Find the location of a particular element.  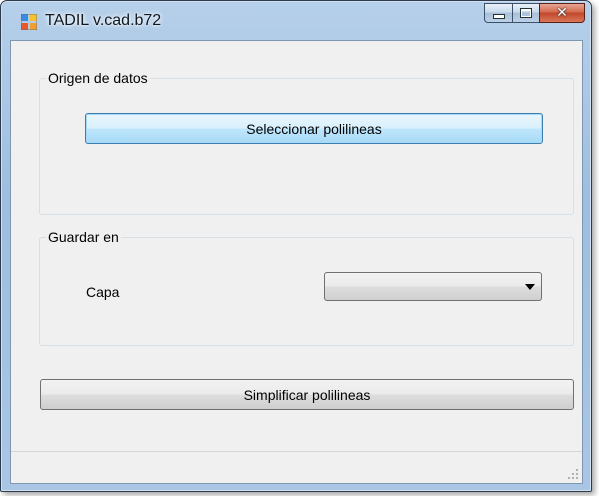

resize-grip-icon is located at coordinates (573, 474).